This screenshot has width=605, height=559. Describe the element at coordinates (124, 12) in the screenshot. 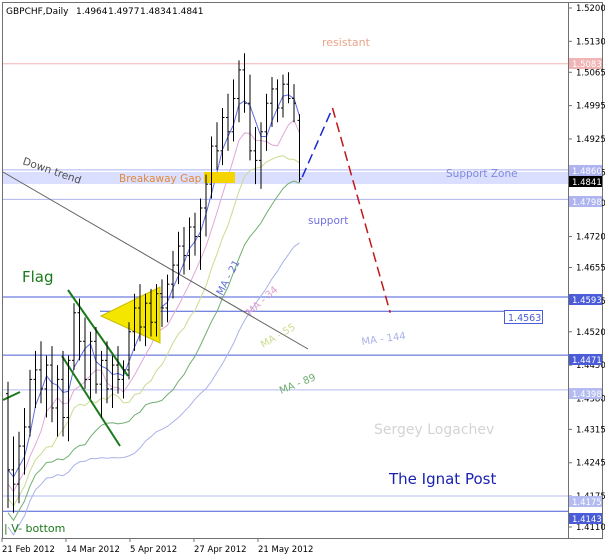

I see `ohlc-high: 1.4977` at that location.